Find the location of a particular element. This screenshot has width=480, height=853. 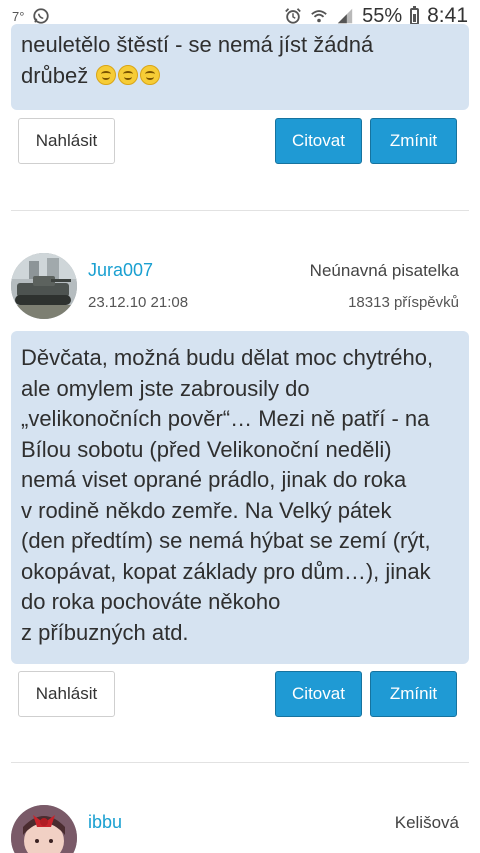

post-text-line: v rodině někdo zemře. Na Velký pátek is located at coordinates (206, 510).